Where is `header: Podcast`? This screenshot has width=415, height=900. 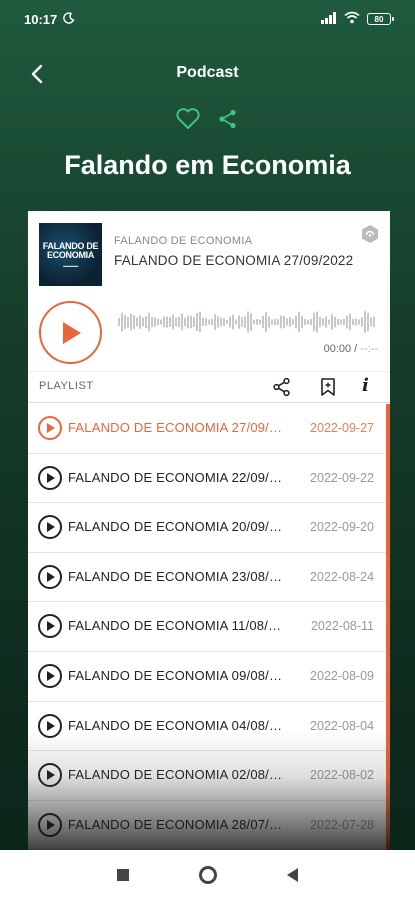
header: Podcast is located at coordinates (207, 74).